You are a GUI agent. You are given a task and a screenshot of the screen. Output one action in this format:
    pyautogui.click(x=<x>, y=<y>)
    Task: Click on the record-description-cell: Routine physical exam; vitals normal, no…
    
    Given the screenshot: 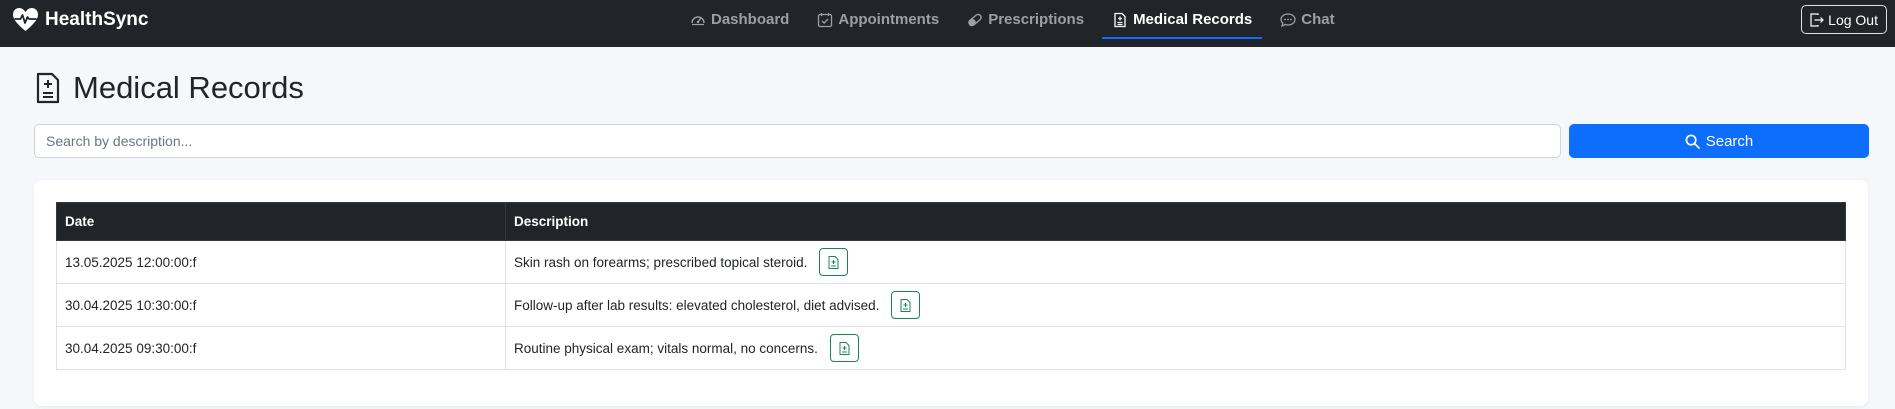 What is the action you would take?
    pyautogui.click(x=1175, y=348)
    